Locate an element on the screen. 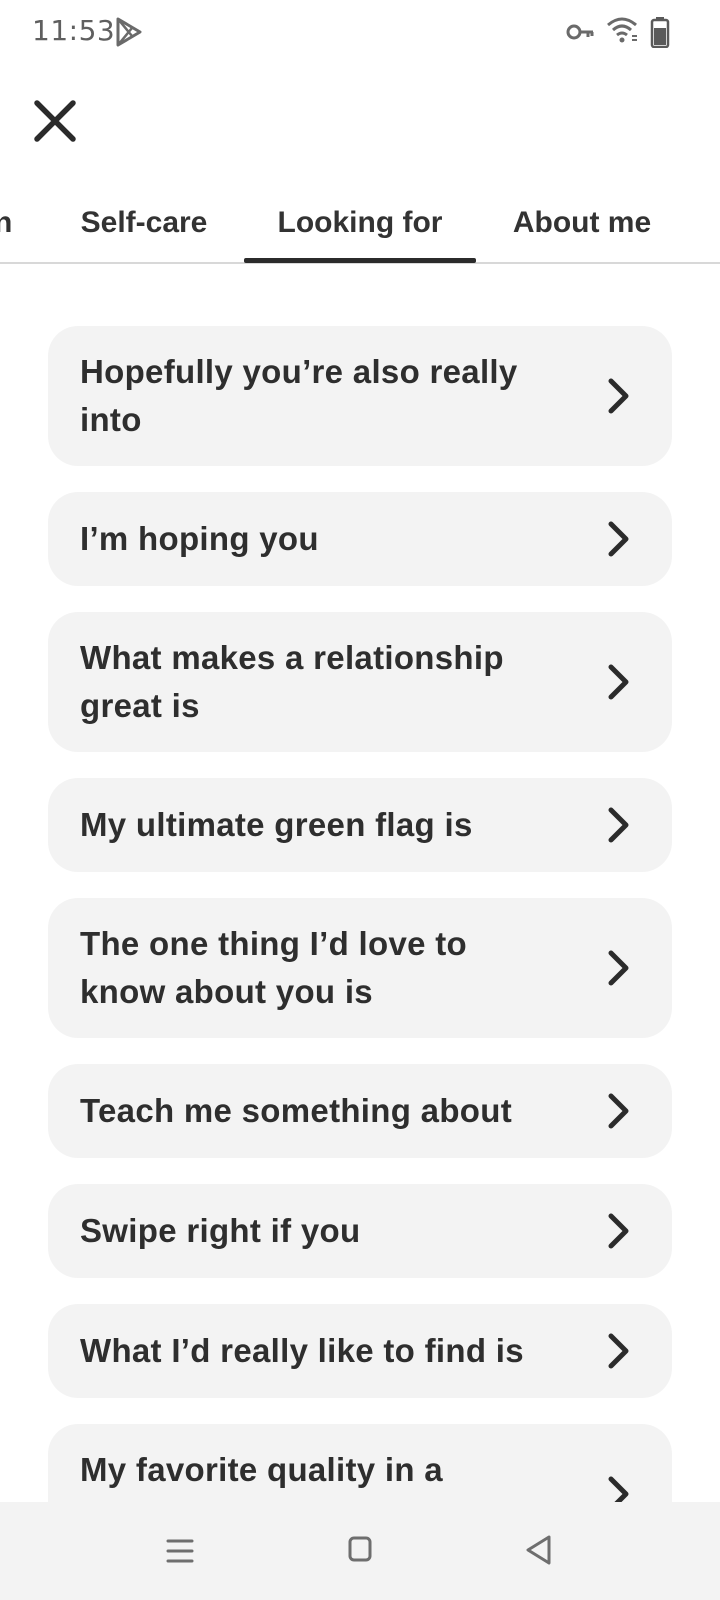  close-button is located at coordinates (55, 121).